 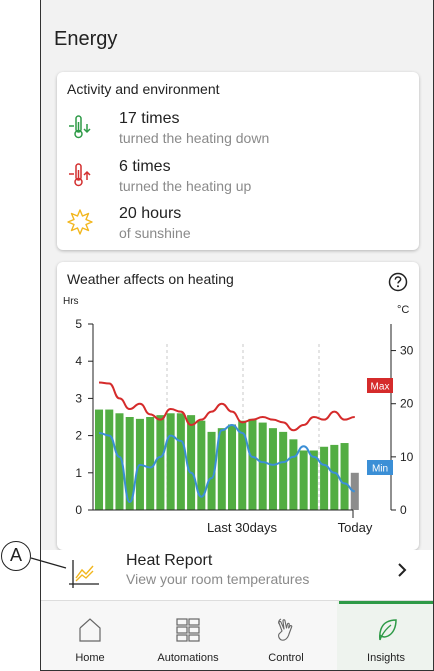 What do you see at coordinates (149, 118) in the screenshot?
I see `heating-down-count: 17 times` at bounding box center [149, 118].